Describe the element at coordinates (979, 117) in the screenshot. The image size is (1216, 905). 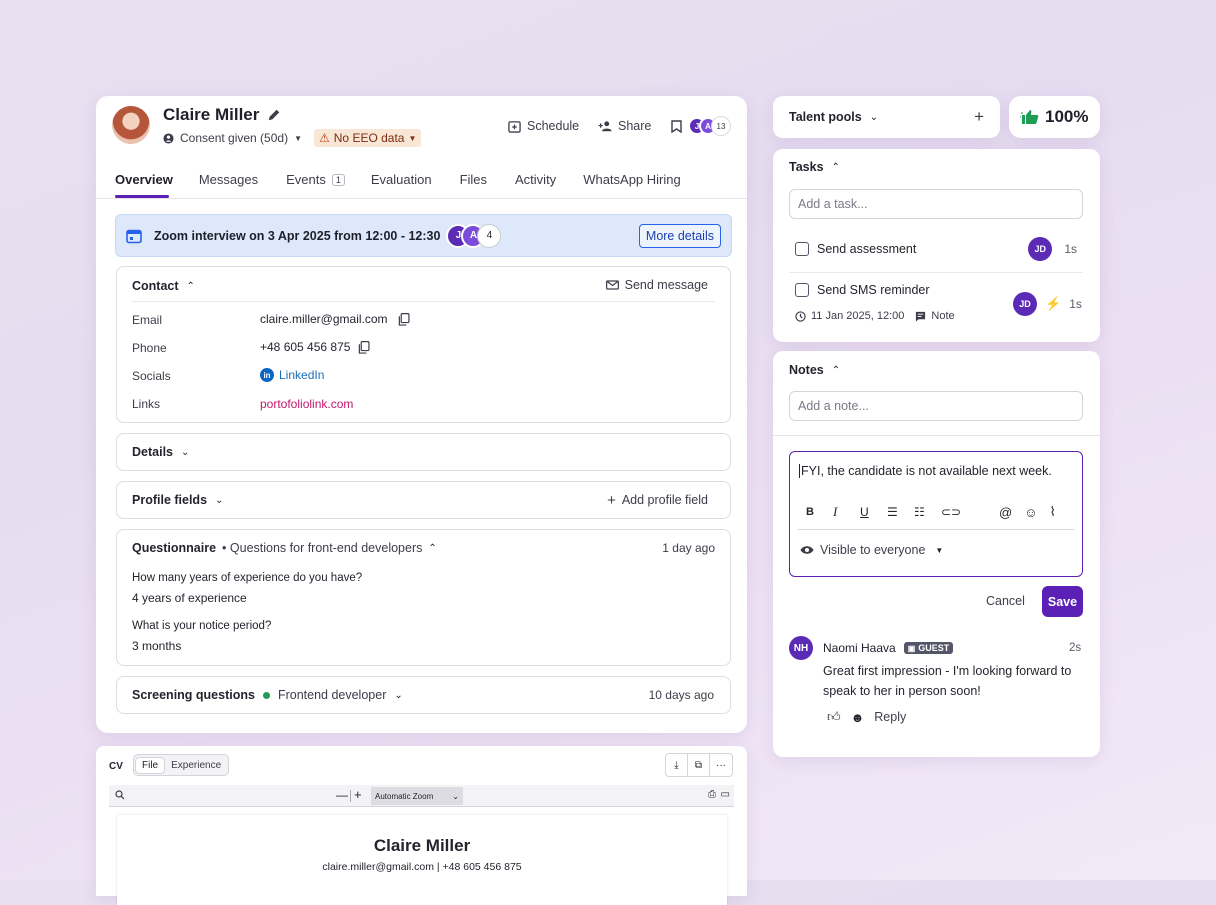
I see `add-talent-pool-icon: +` at that location.